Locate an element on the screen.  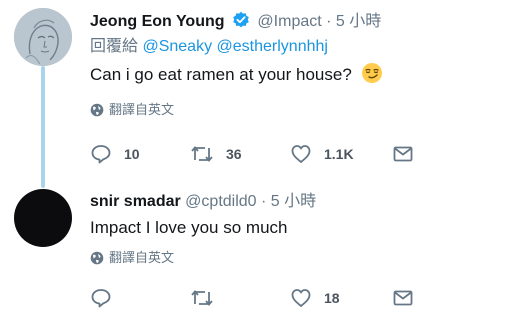
display-name: snir smadar is located at coordinates (135, 201).